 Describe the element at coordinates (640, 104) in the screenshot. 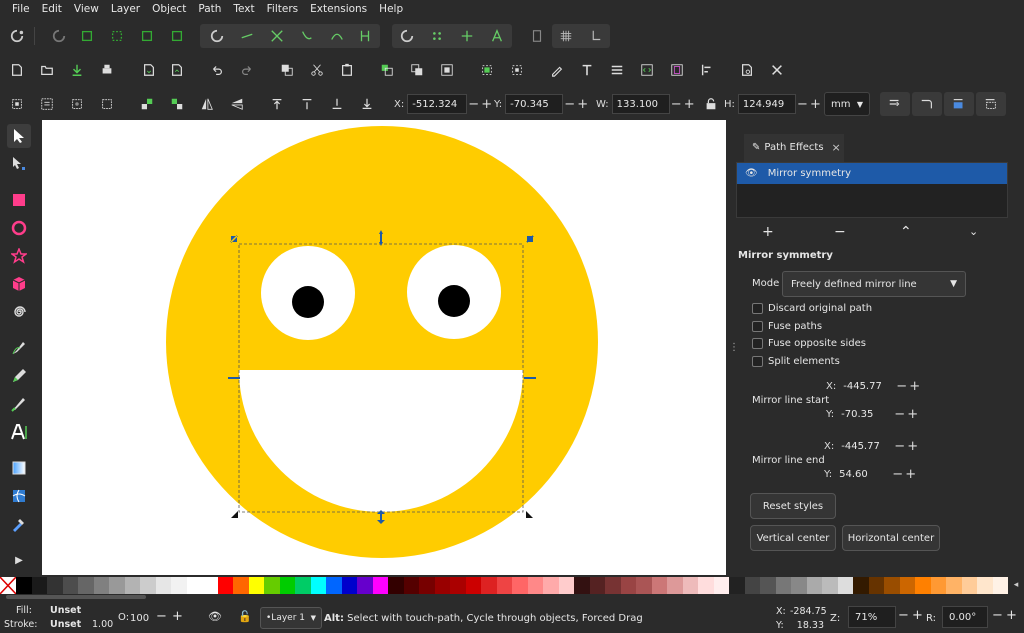

I see `w-input: 133.100` at that location.